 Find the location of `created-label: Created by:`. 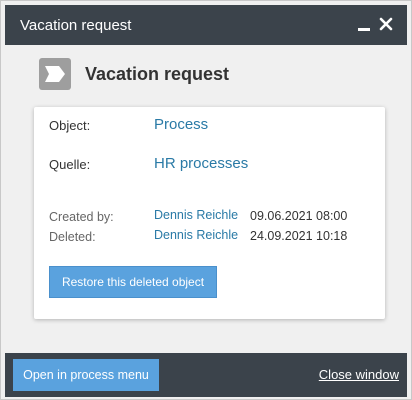

created-label: Created by: is located at coordinates (81, 217).